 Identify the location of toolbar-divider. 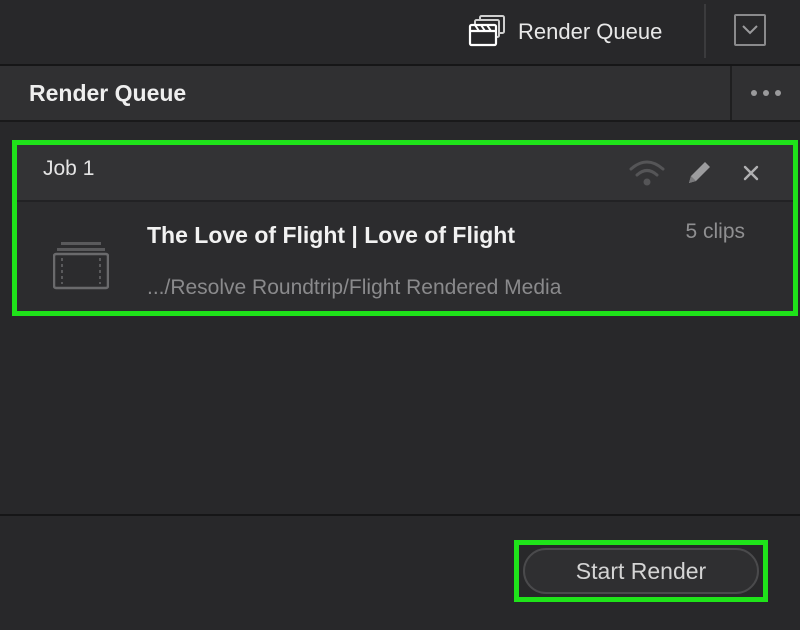
(705, 31).